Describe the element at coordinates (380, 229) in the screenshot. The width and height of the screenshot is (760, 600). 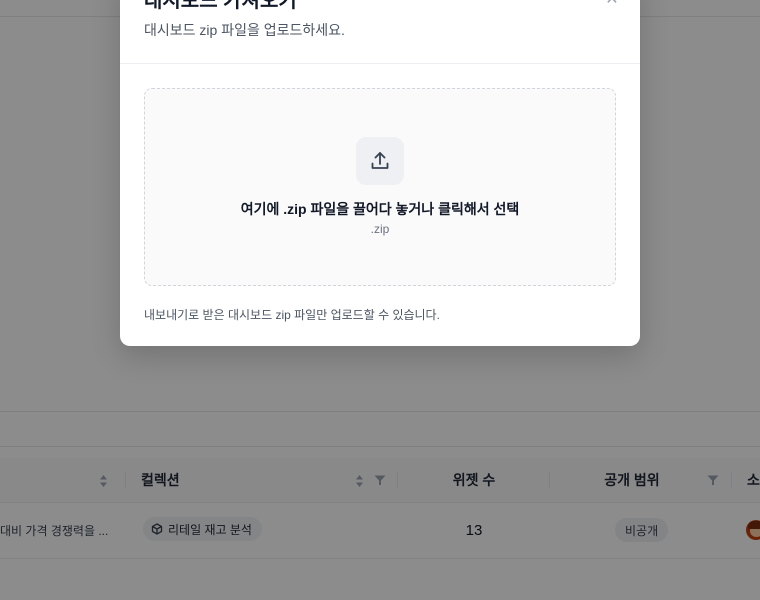
I see `dropzone-accepted-extension: .zip` at that location.